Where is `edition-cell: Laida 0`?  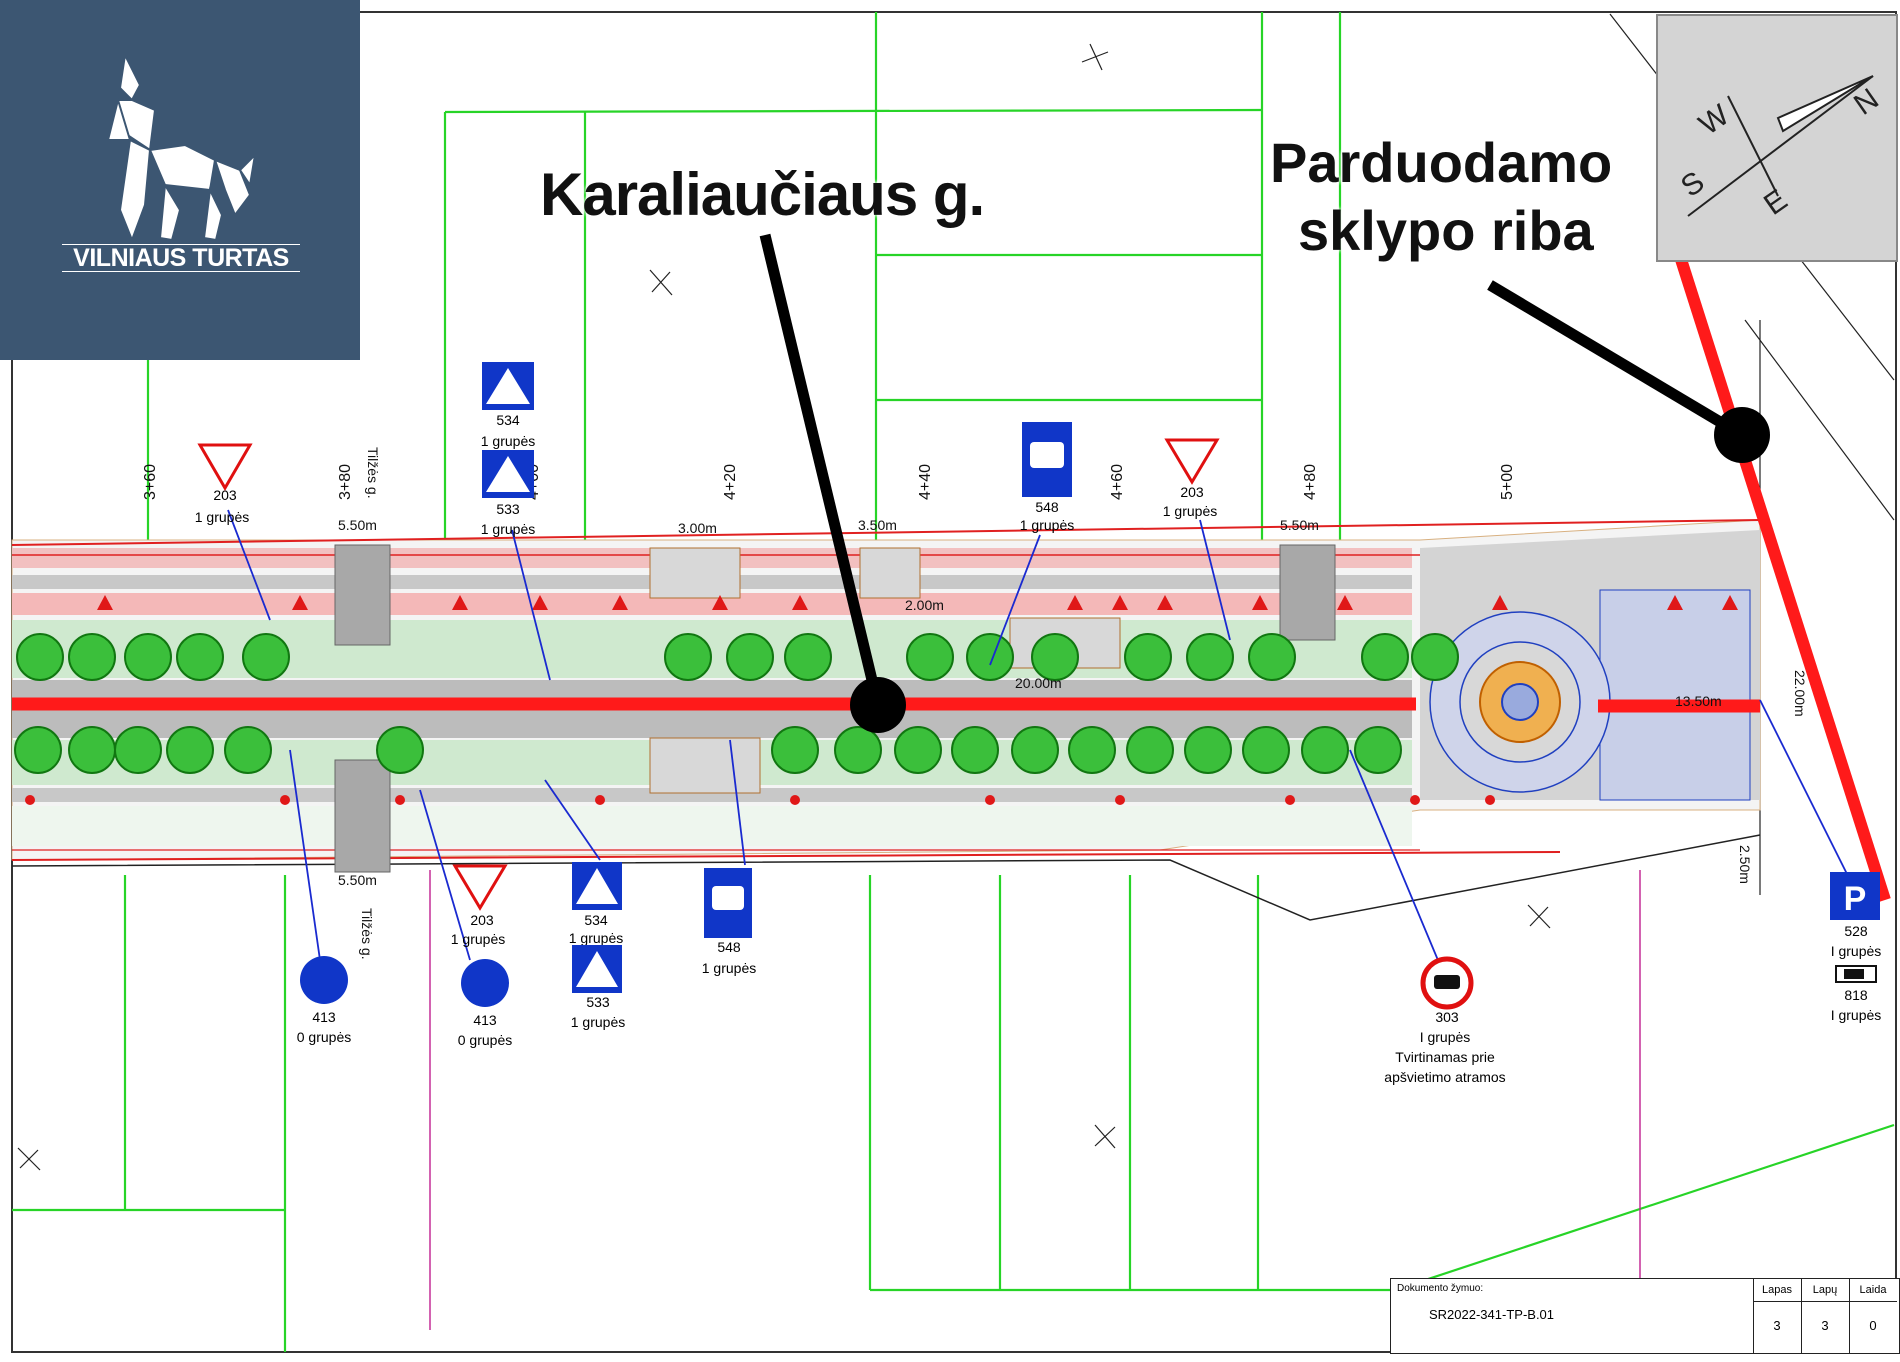 edition-cell: Laida 0 is located at coordinates (1873, 1316).